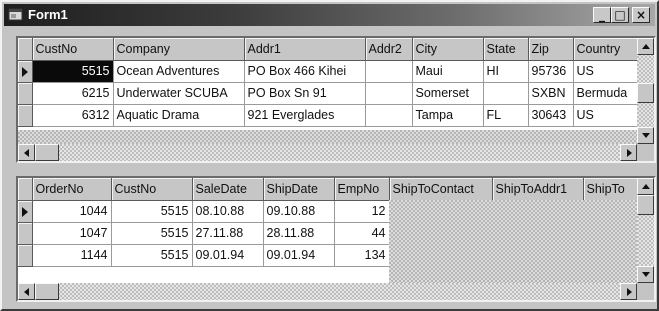 Image resolution: width=659 pixels, height=311 pixels. I want to click on cell-state: FL, so click(506, 115).